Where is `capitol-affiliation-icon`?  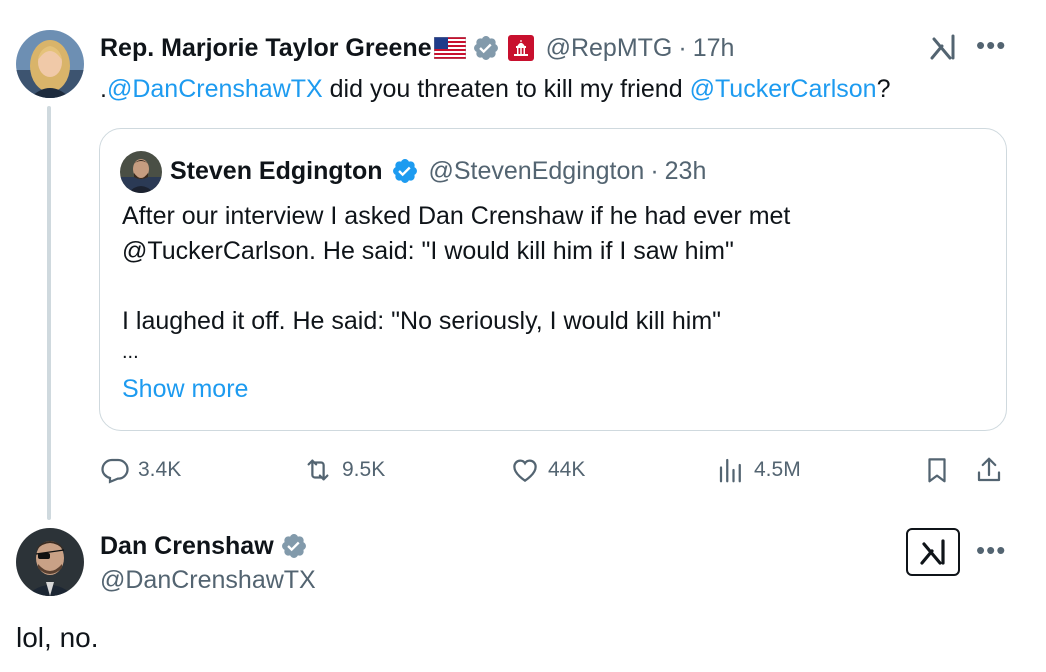
capitol-affiliation-icon is located at coordinates (520, 48).